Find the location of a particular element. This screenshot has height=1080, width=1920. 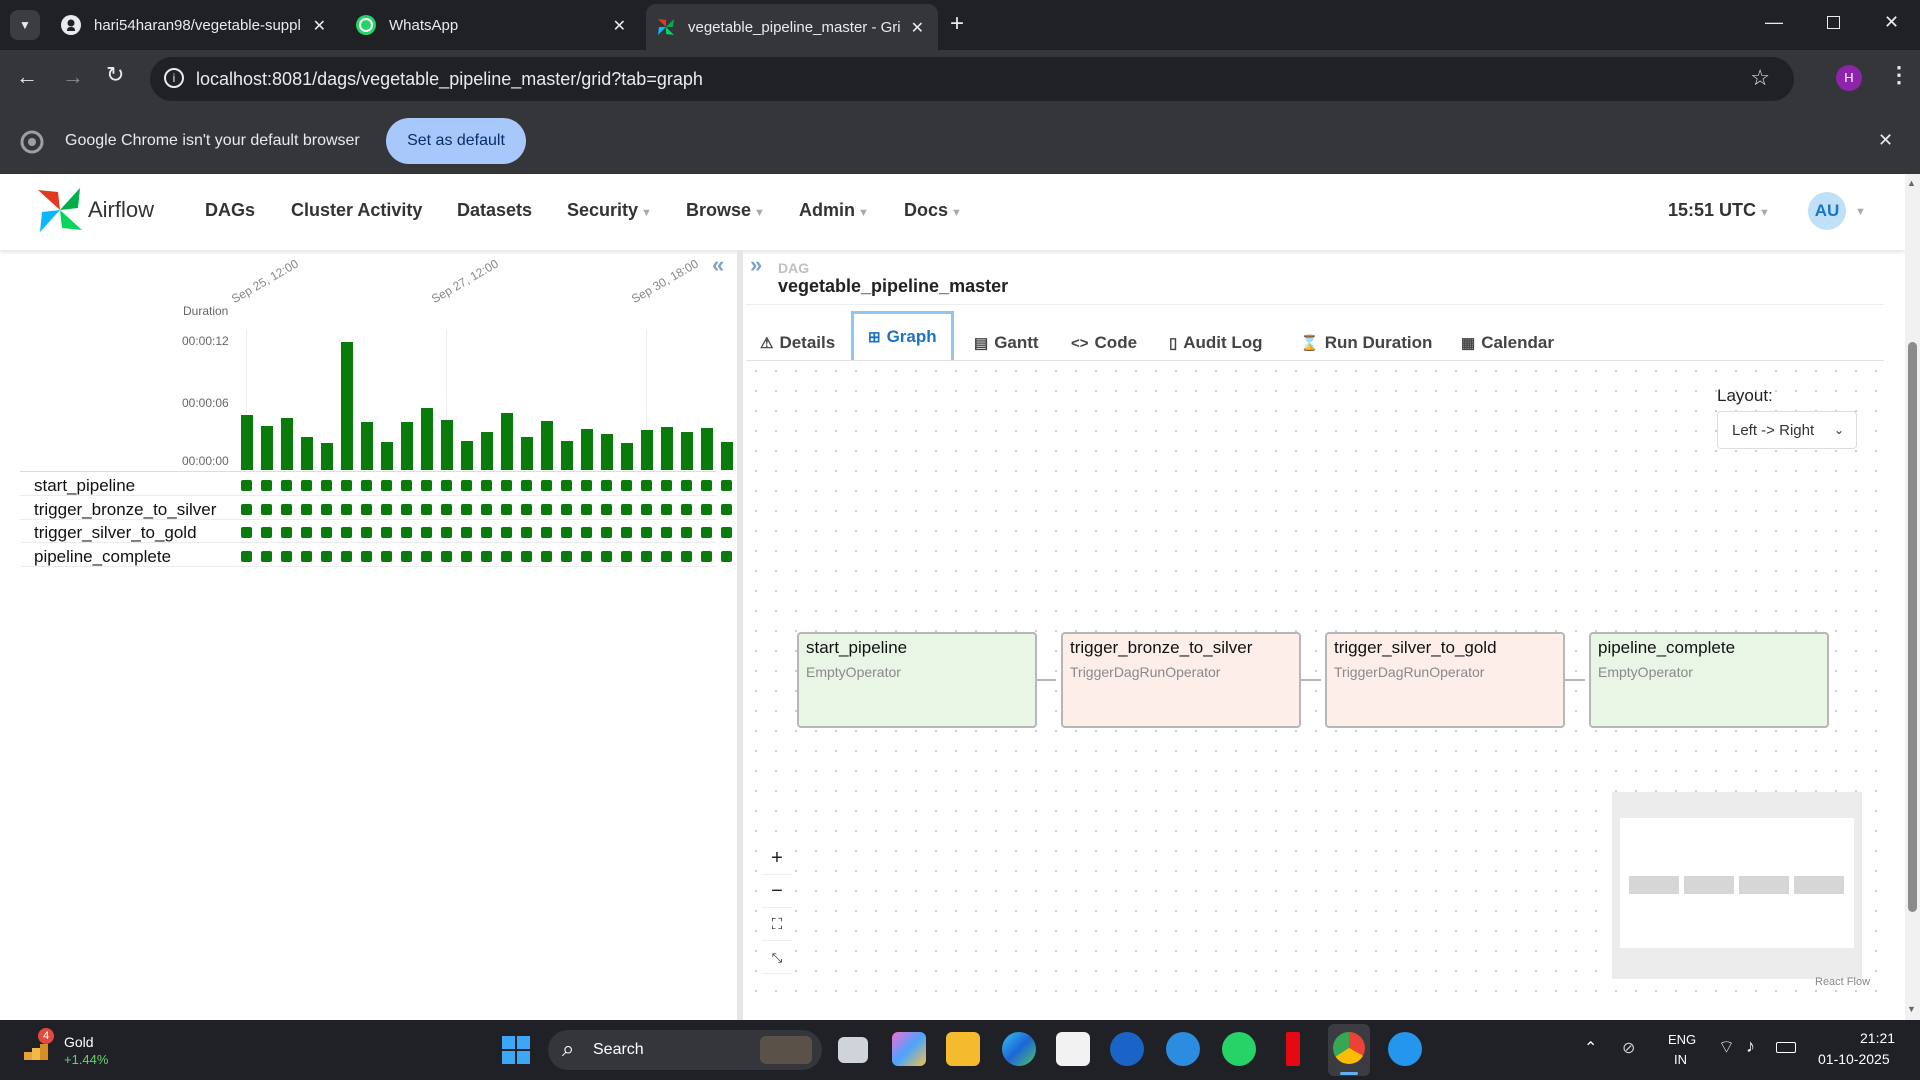

bookmark-star-icon: ☆ is located at coordinates (1760, 78).